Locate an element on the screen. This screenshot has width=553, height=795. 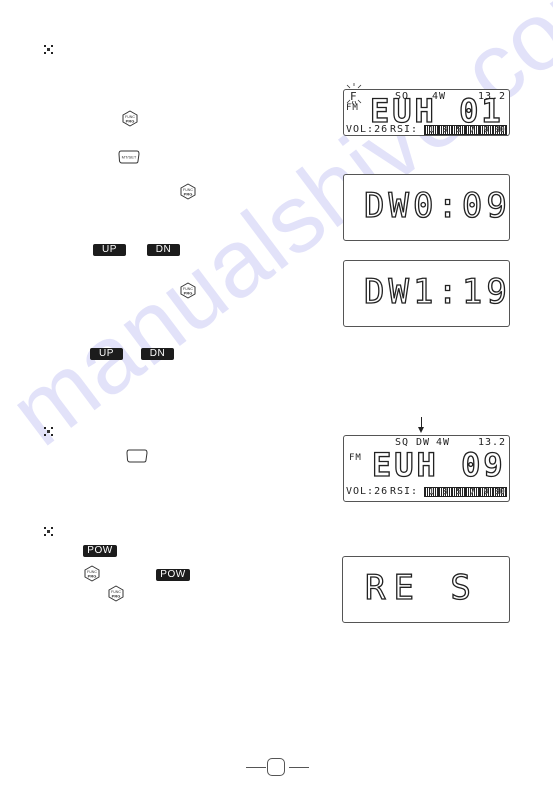
mt-set-key-icon: MT/SET is located at coordinates (129, 157).